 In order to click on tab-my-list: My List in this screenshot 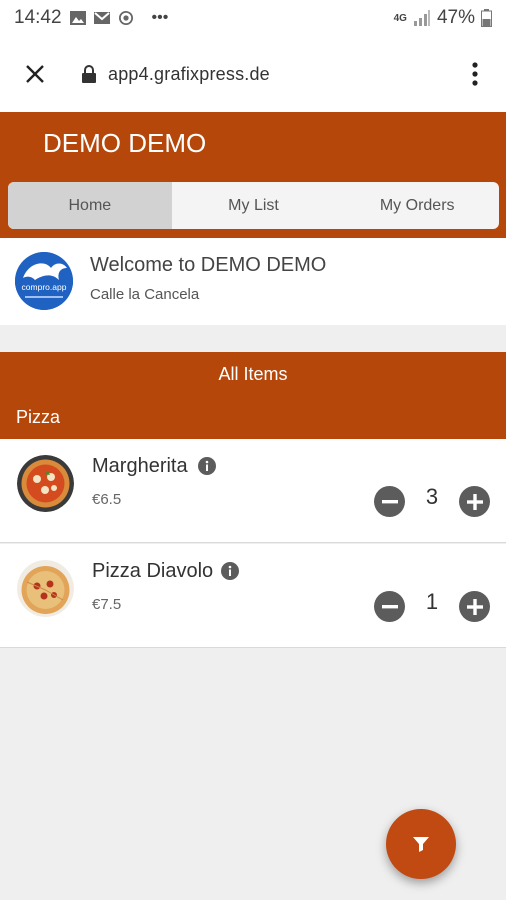, I will do `click(254, 205)`.